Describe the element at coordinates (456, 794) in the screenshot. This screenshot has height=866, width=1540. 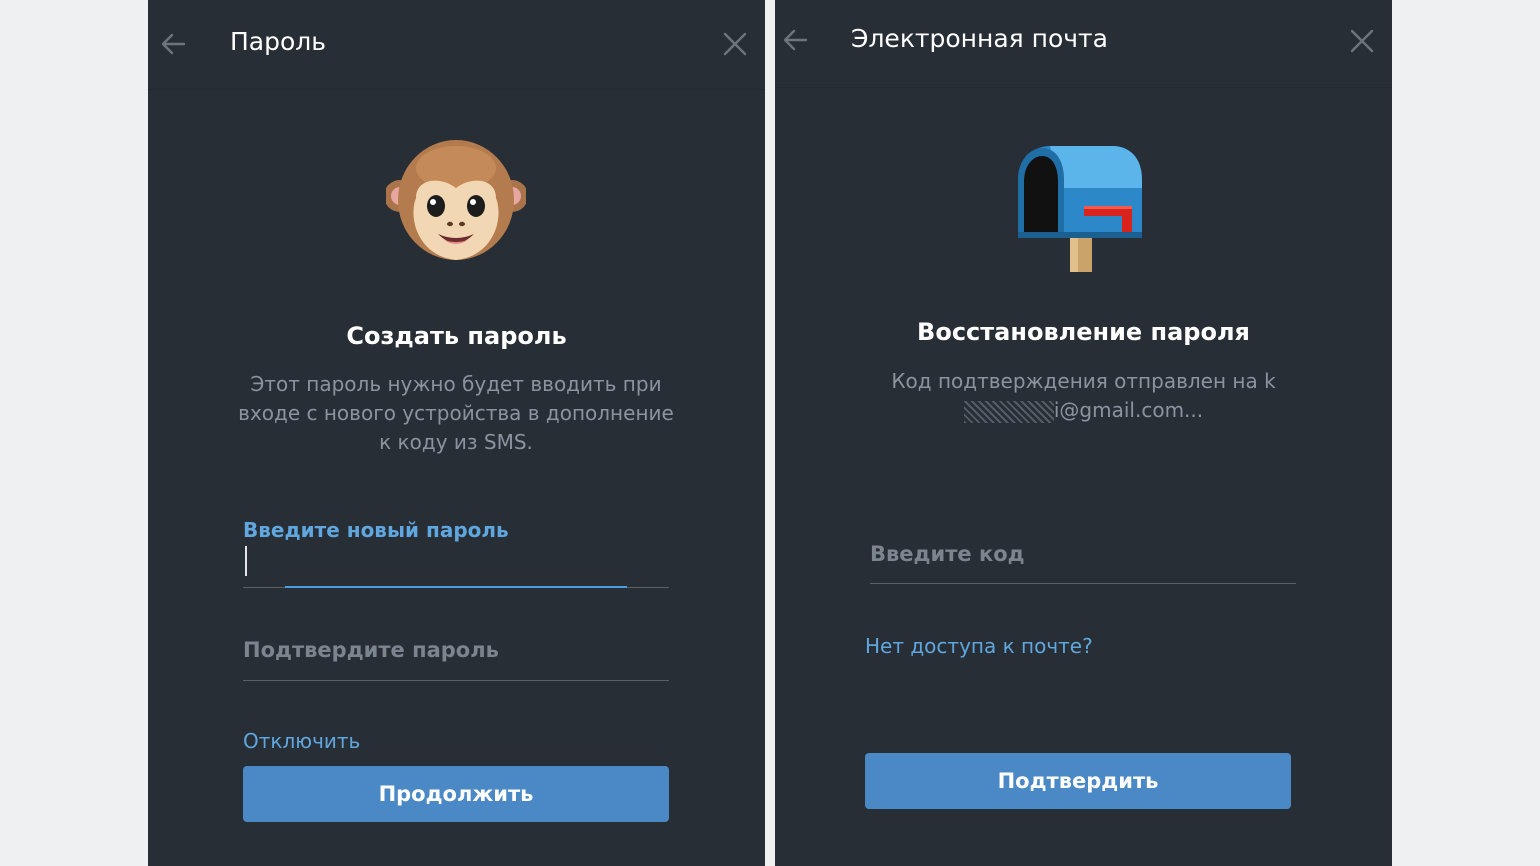
I see `continue-button: Продолжить` at that location.